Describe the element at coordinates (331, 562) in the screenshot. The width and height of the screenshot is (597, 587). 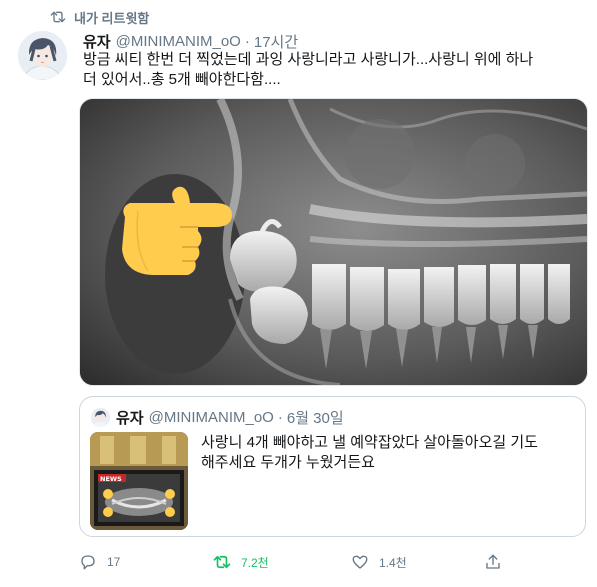
I see `tweet-action-bar: 17 7.2천 1.4천` at that location.